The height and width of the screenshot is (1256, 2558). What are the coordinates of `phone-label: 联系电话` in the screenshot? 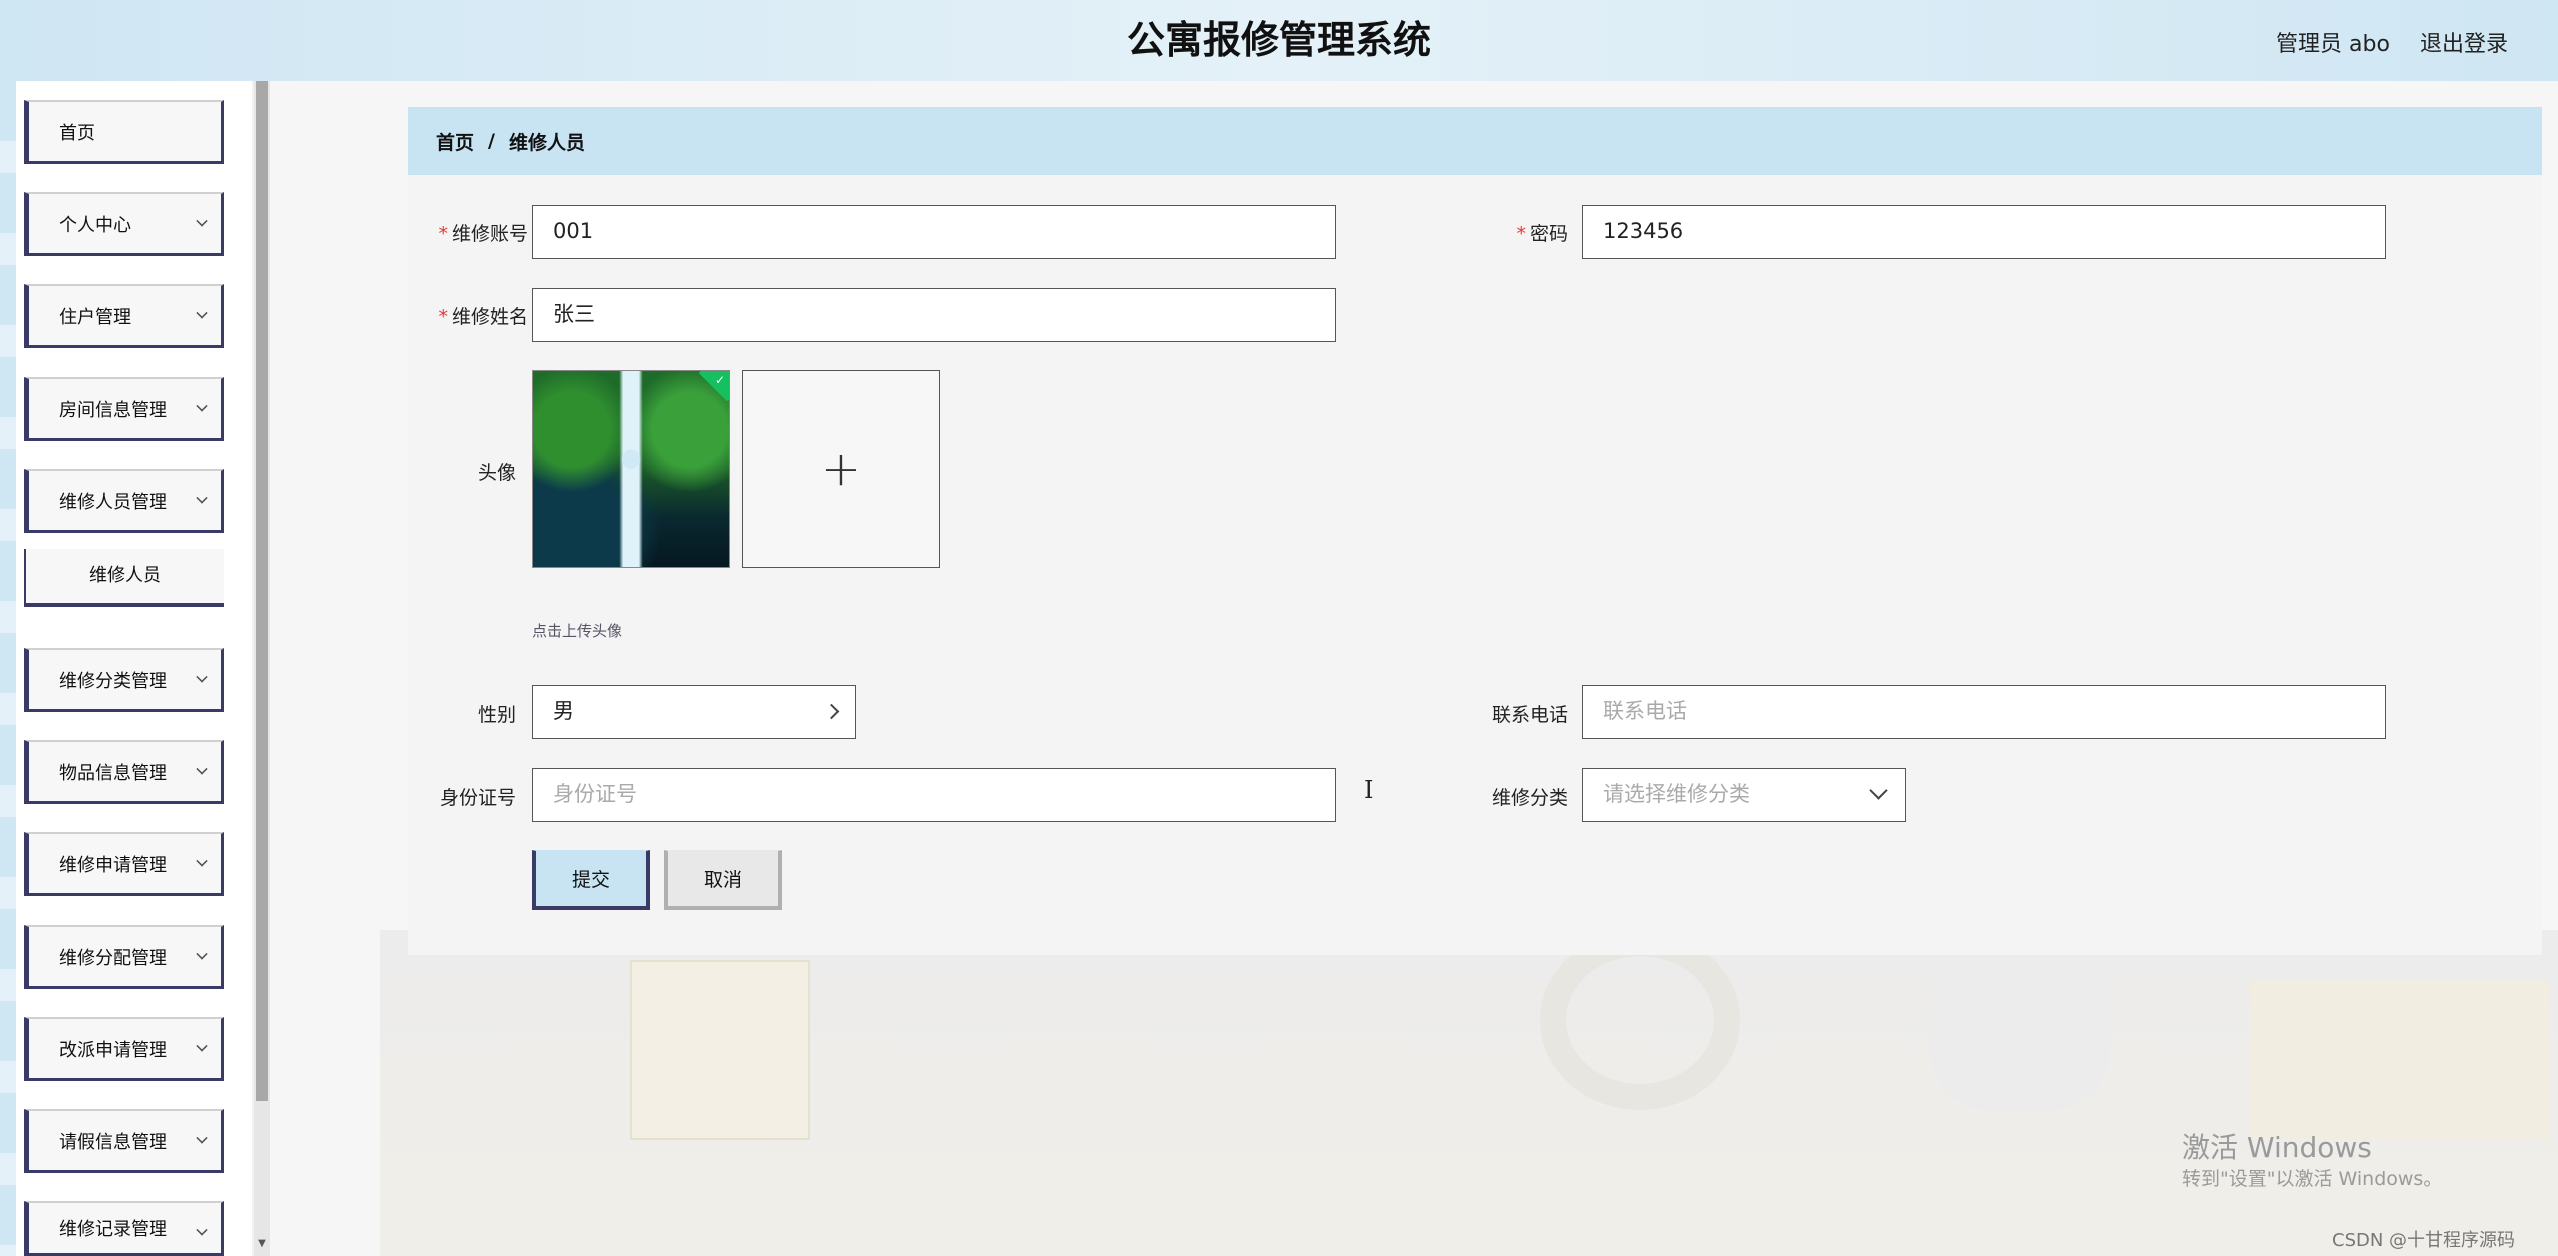 It's located at (1529, 715).